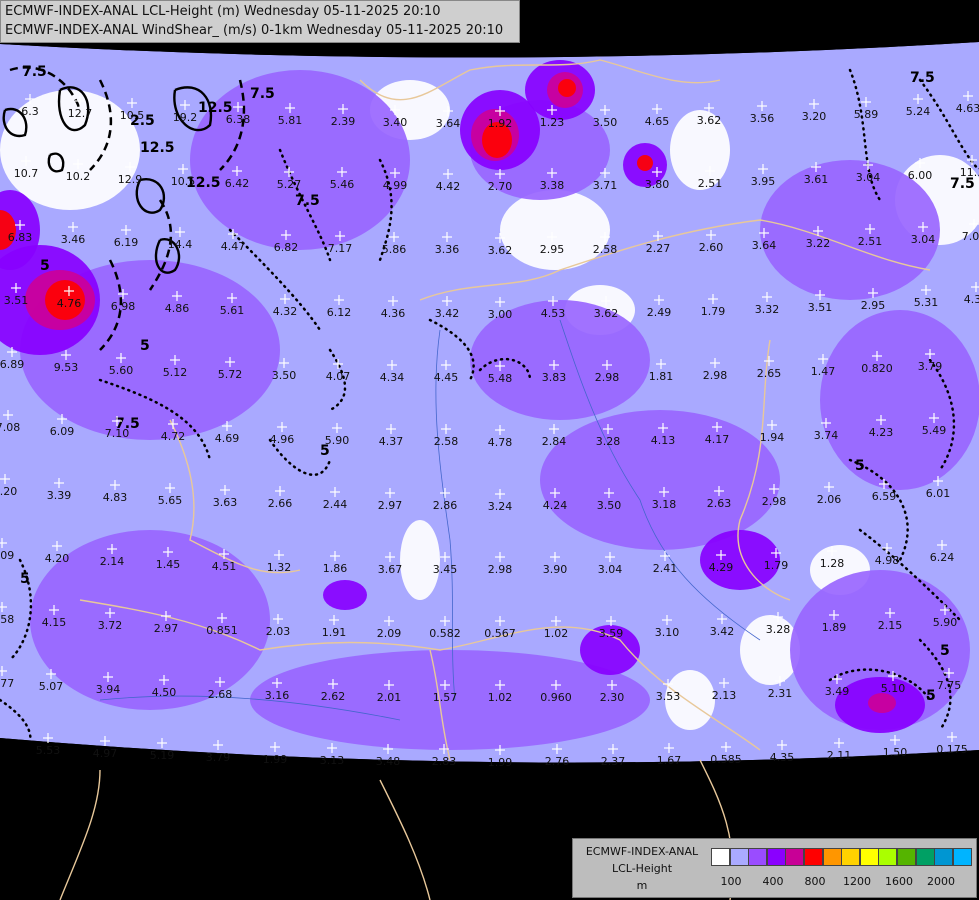  What do you see at coordinates (224, 566) in the screenshot?
I see `station-value: 4.51` at bounding box center [224, 566].